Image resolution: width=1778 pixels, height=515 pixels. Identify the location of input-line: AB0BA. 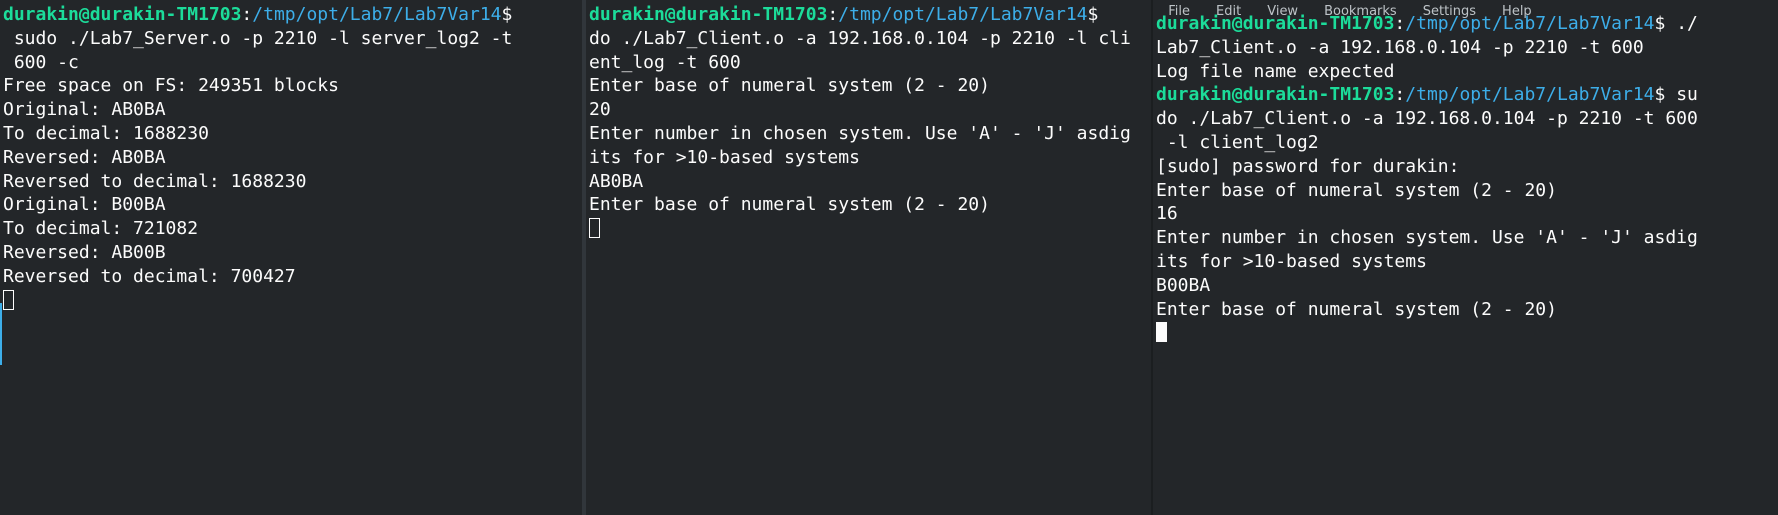
(616, 181).